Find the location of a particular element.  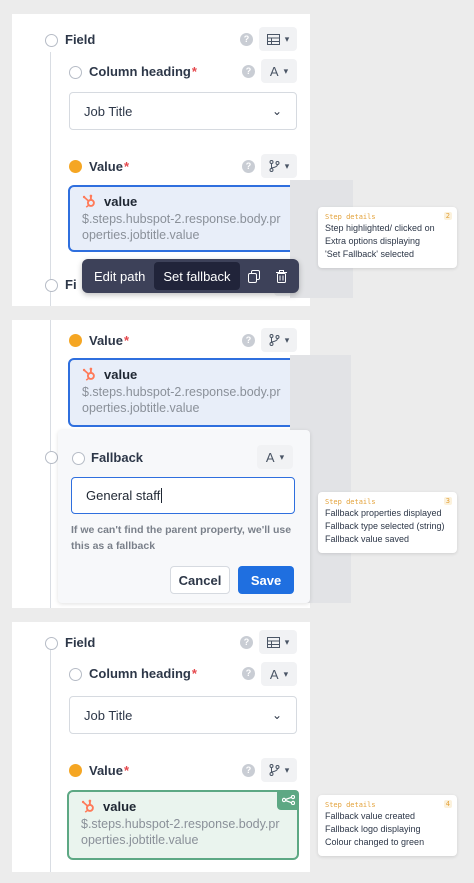

fallback-type-button: A ▾ is located at coordinates (275, 457).